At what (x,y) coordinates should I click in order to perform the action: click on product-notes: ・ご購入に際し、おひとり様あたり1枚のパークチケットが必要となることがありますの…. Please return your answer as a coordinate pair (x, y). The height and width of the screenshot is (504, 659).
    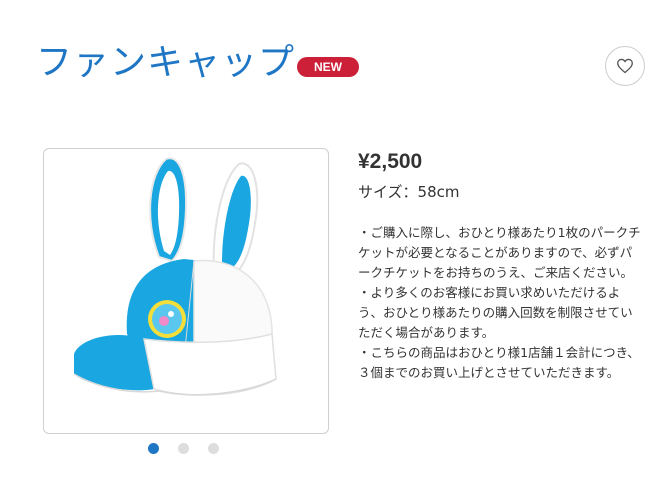
    Looking at the image, I should click on (500, 303).